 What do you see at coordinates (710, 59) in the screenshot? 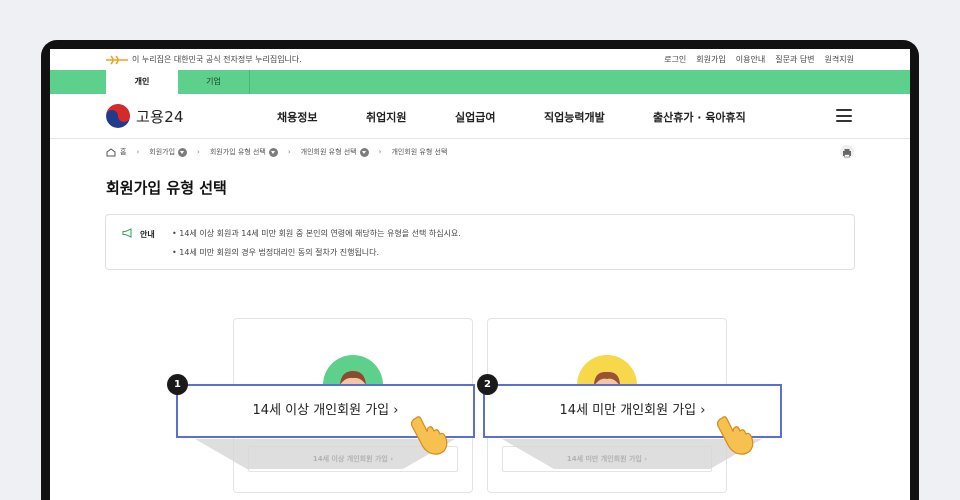
I see `signup-link: 회원가입` at bounding box center [710, 59].